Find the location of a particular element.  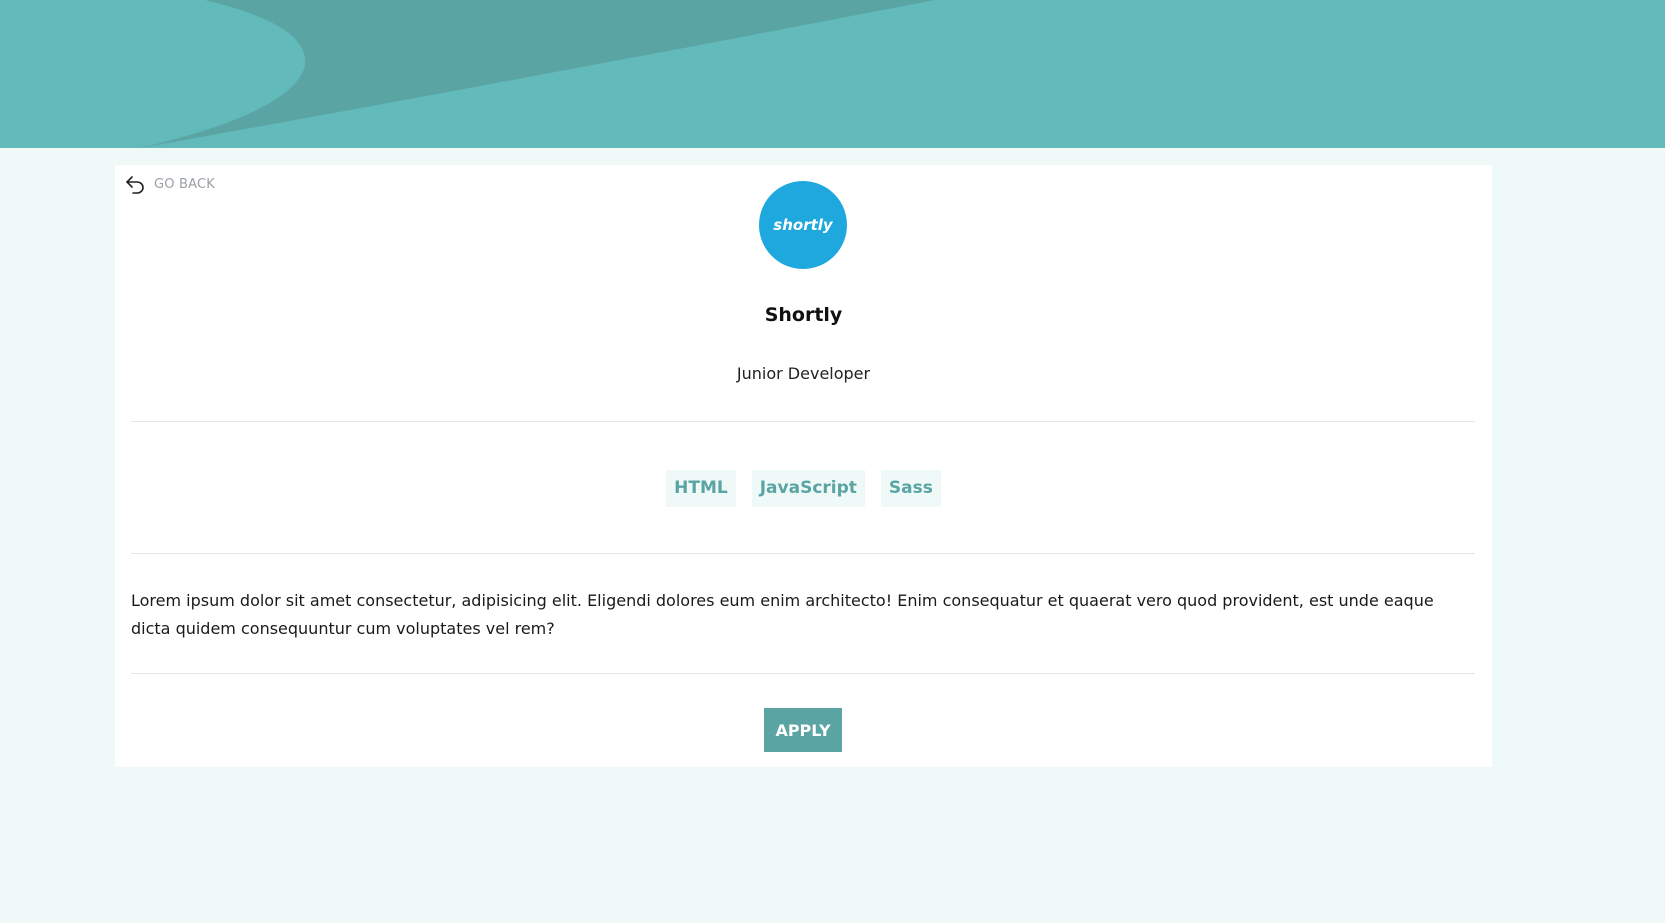

go-back-label: GO BACK is located at coordinates (185, 184).